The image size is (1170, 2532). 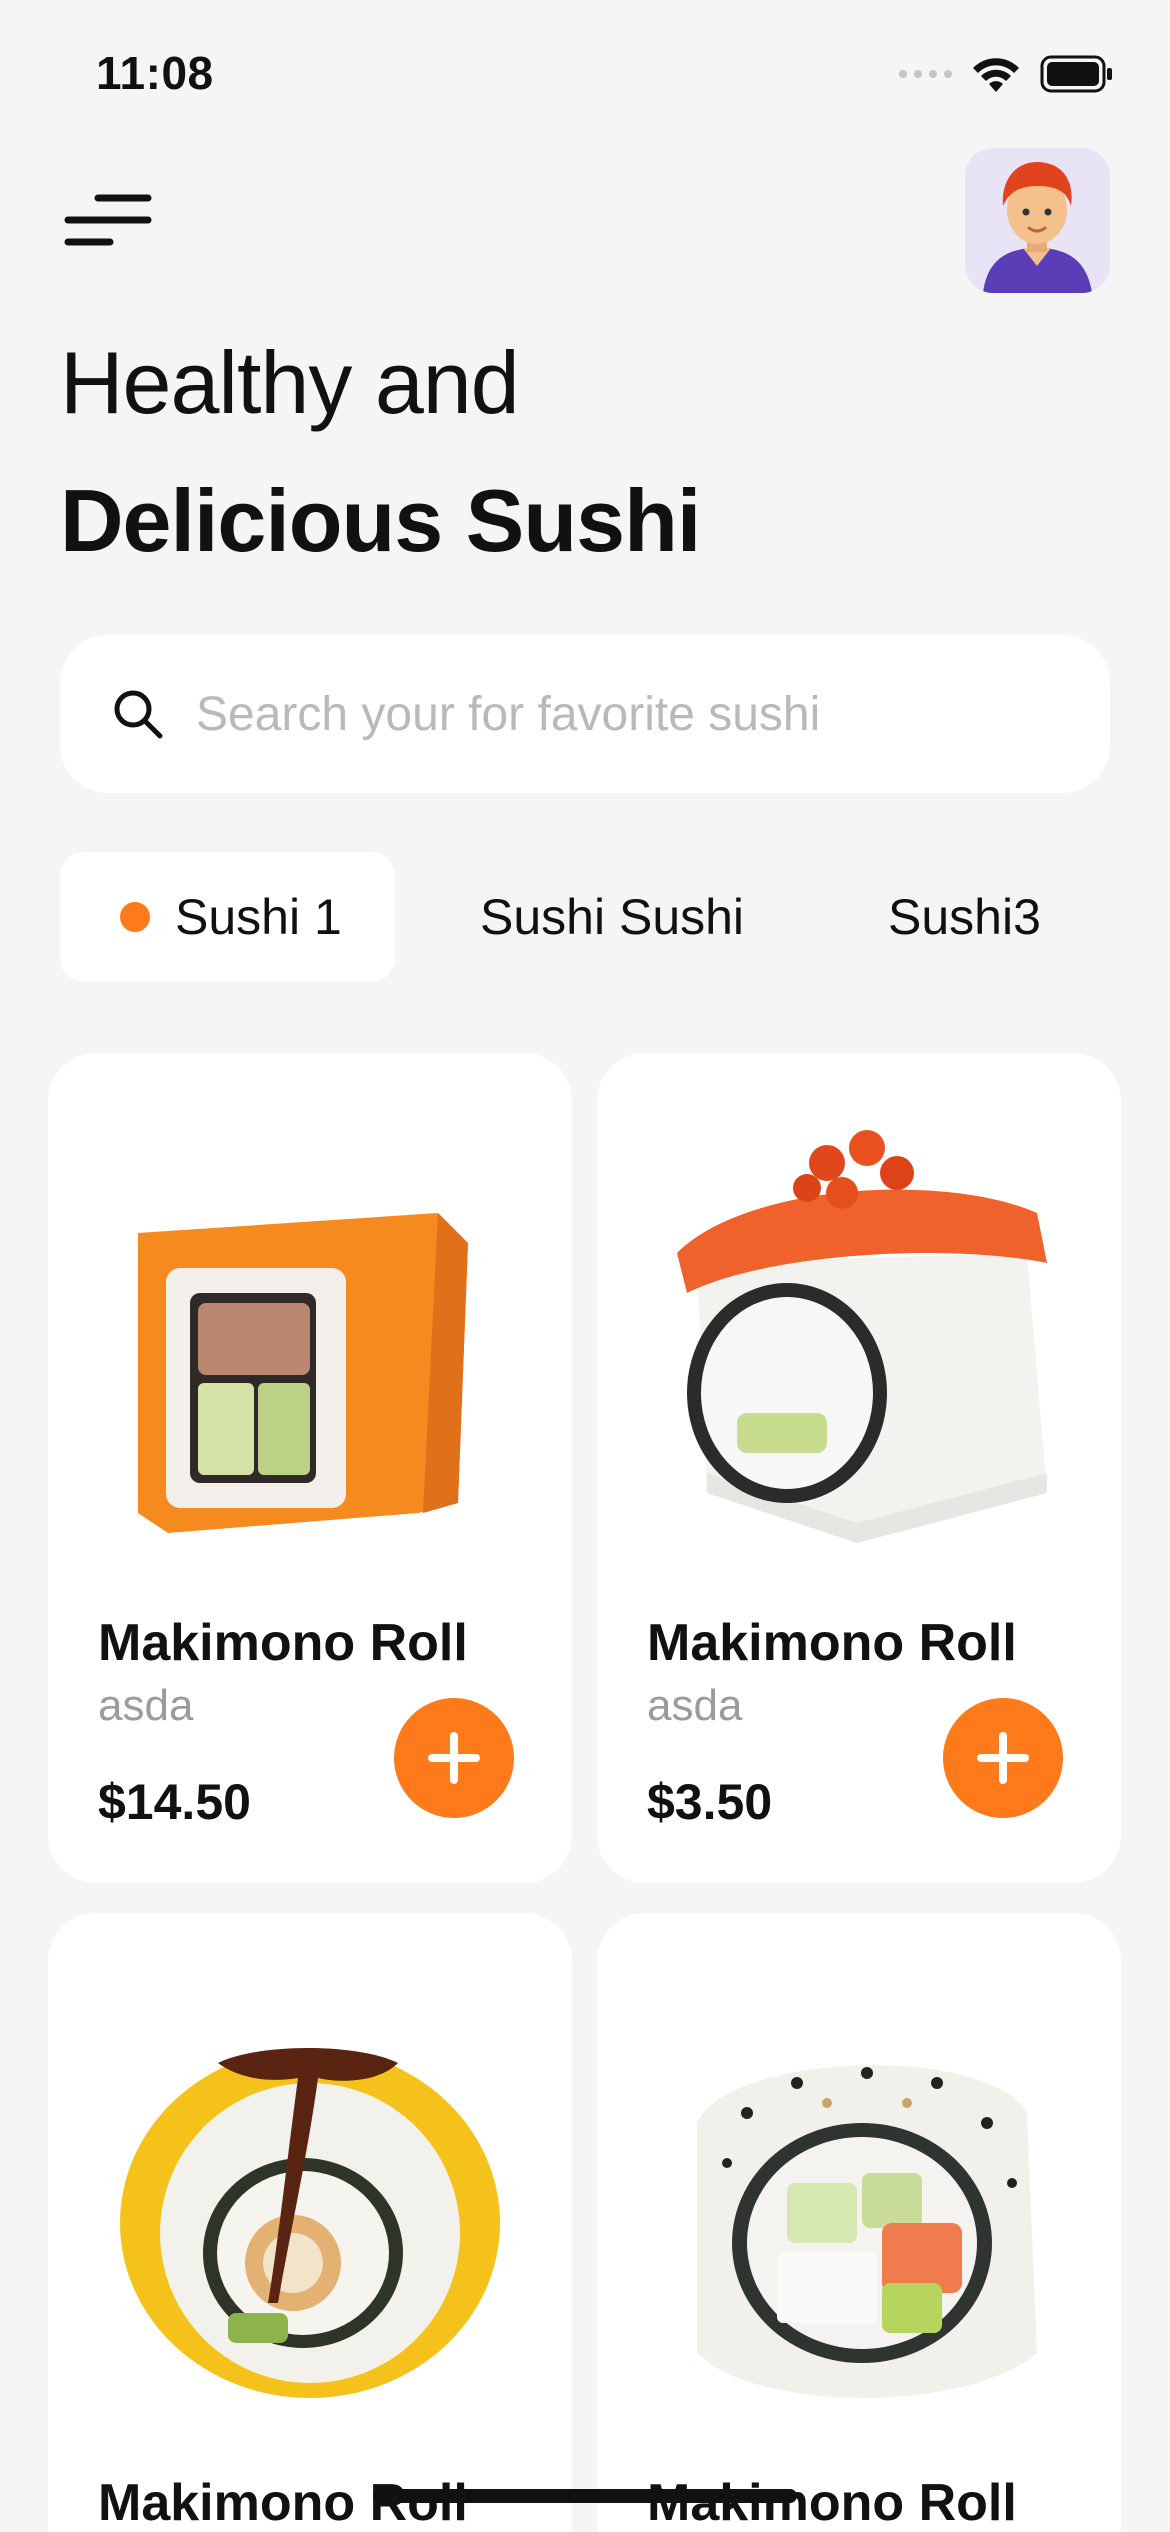 What do you see at coordinates (862, 1336) in the screenshot?
I see `sushi-roll-salmon-ikura-image` at bounding box center [862, 1336].